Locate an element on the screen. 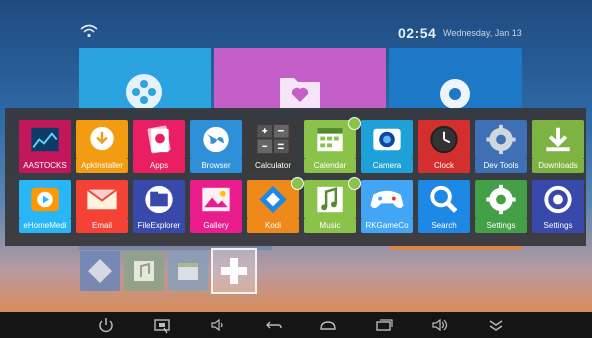 This screenshot has width=592, height=338. app-label: FileExplorer is located at coordinates (159, 226).